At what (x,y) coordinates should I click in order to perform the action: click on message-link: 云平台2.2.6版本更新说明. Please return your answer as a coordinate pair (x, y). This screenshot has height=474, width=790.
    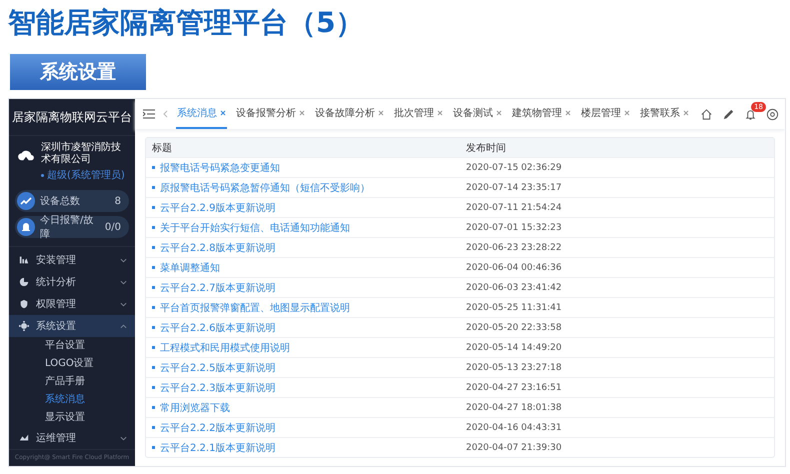
    Looking at the image, I should click on (218, 327).